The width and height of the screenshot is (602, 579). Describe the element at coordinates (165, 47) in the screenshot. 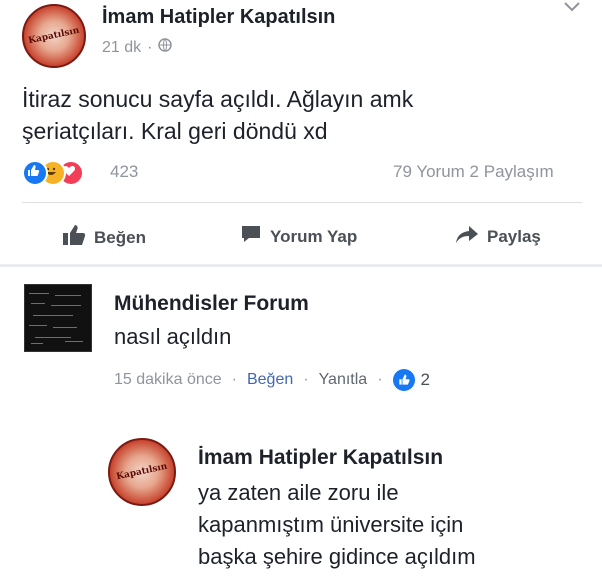

I see `globe-icon` at that location.